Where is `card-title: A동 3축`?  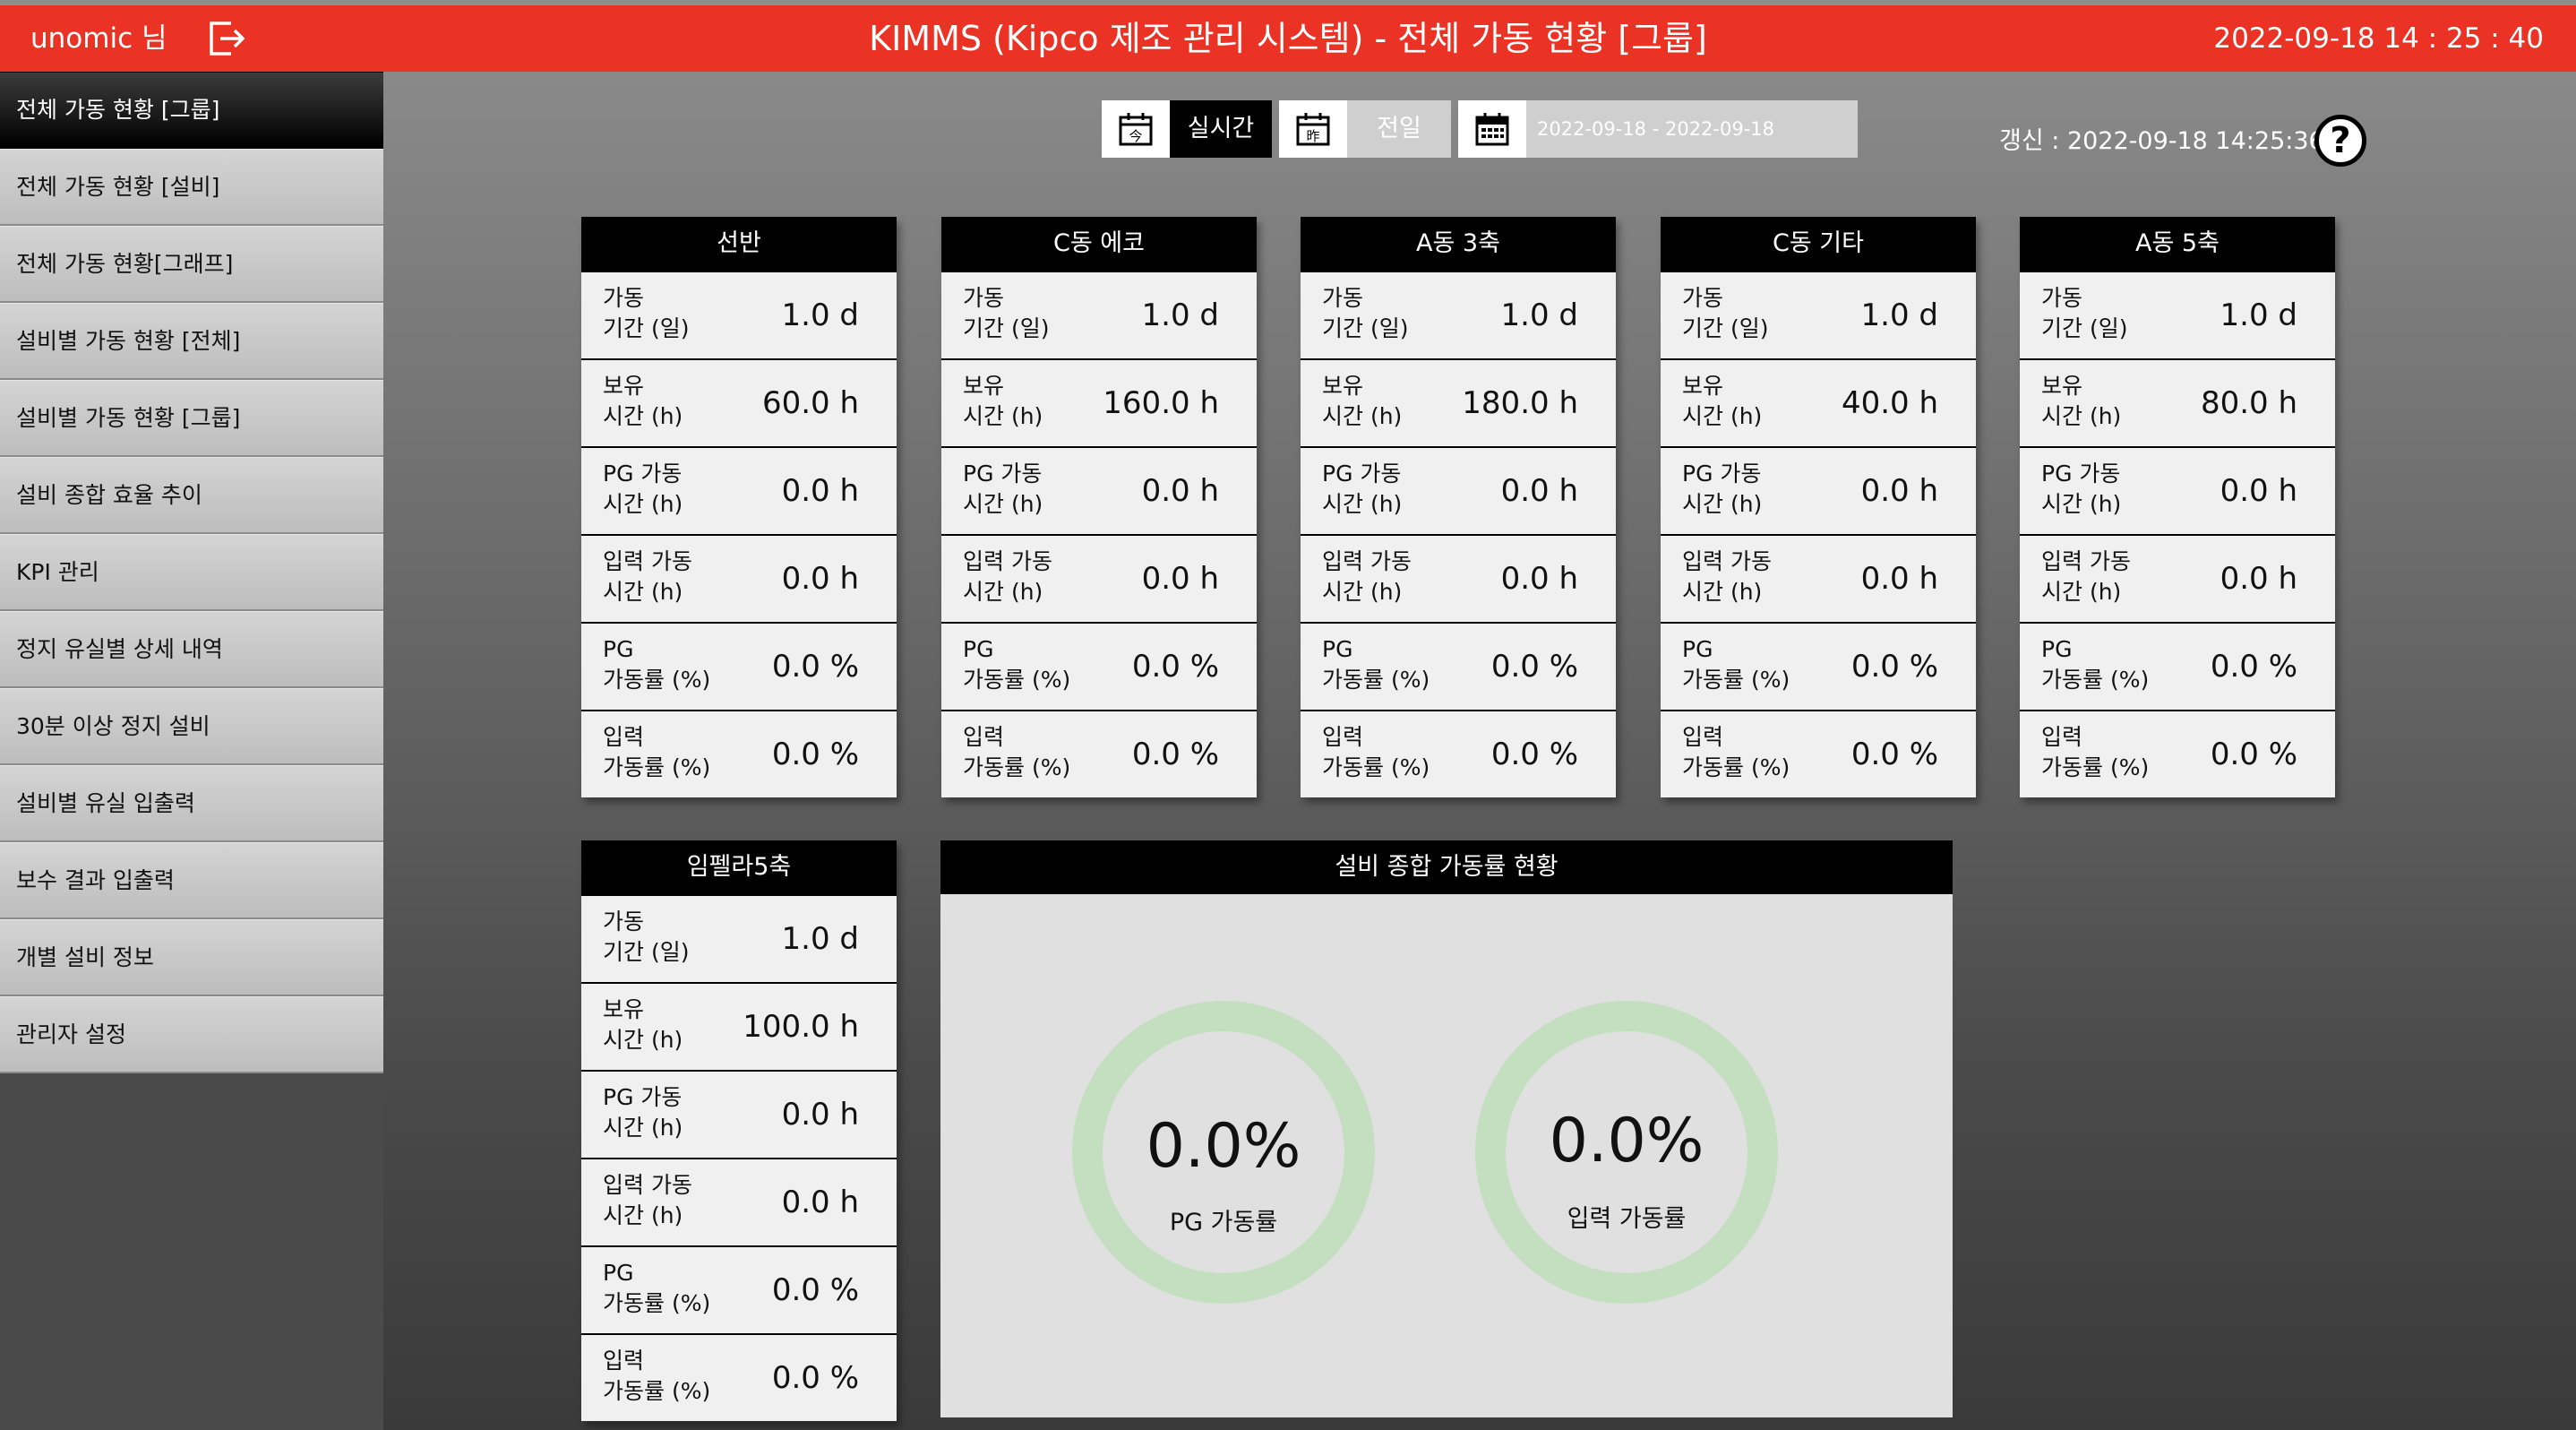 card-title: A동 3축 is located at coordinates (1458, 243).